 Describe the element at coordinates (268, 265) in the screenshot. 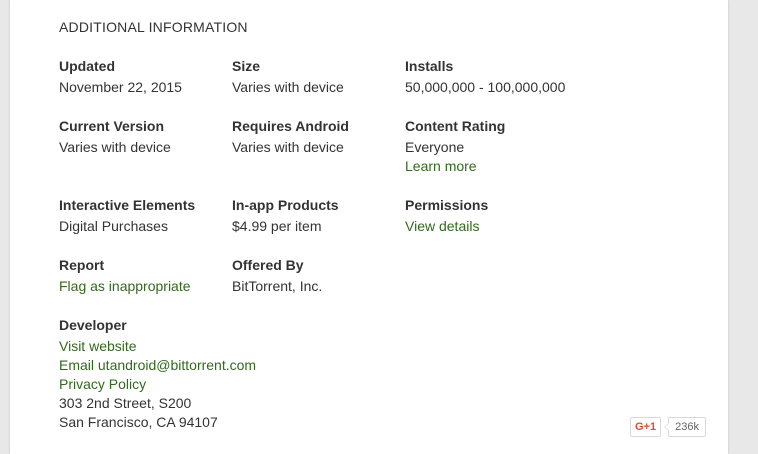

I see `offered-by-label: Offered By` at that location.